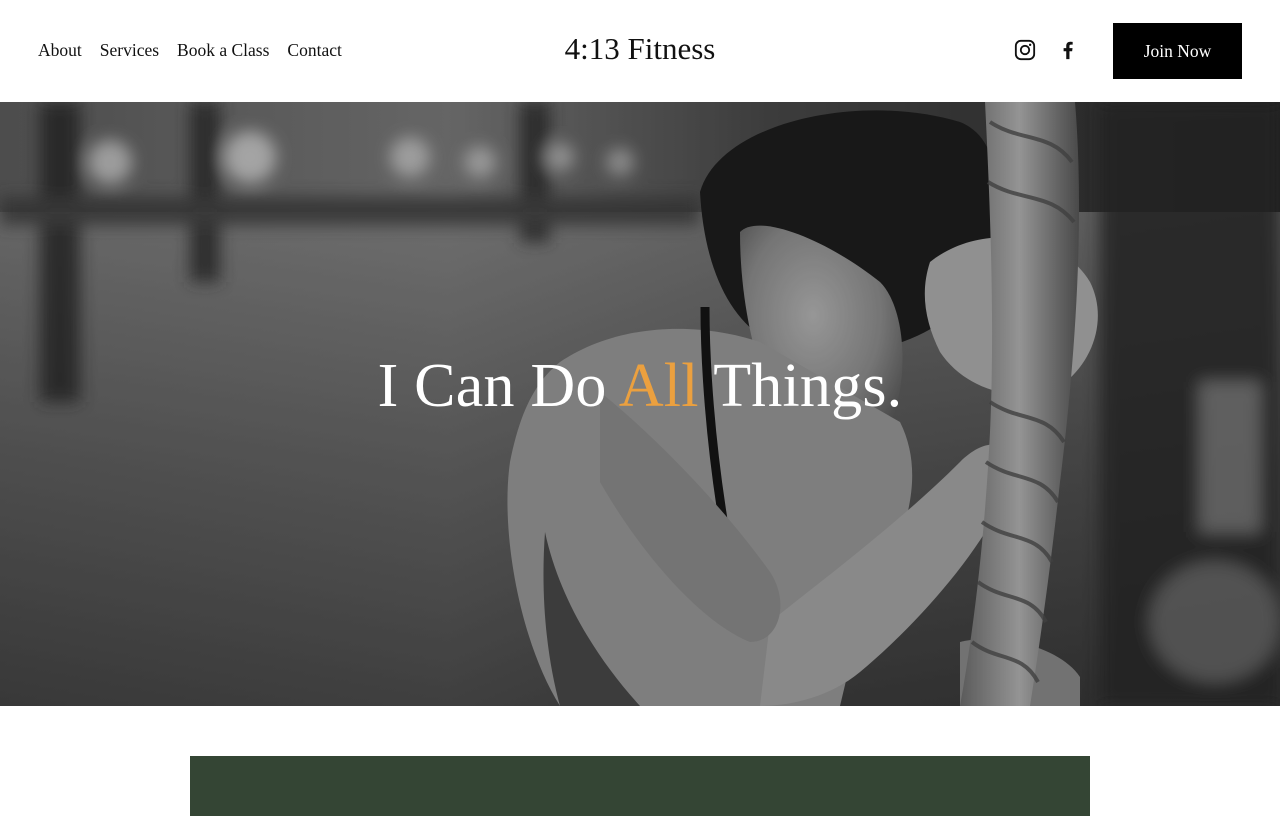 The height and width of the screenshot is (816, 1280). What do you see at coordinates (60, 50) in the screenshot?
I see `nav-link-about: About` at bounding box center [60, 50].